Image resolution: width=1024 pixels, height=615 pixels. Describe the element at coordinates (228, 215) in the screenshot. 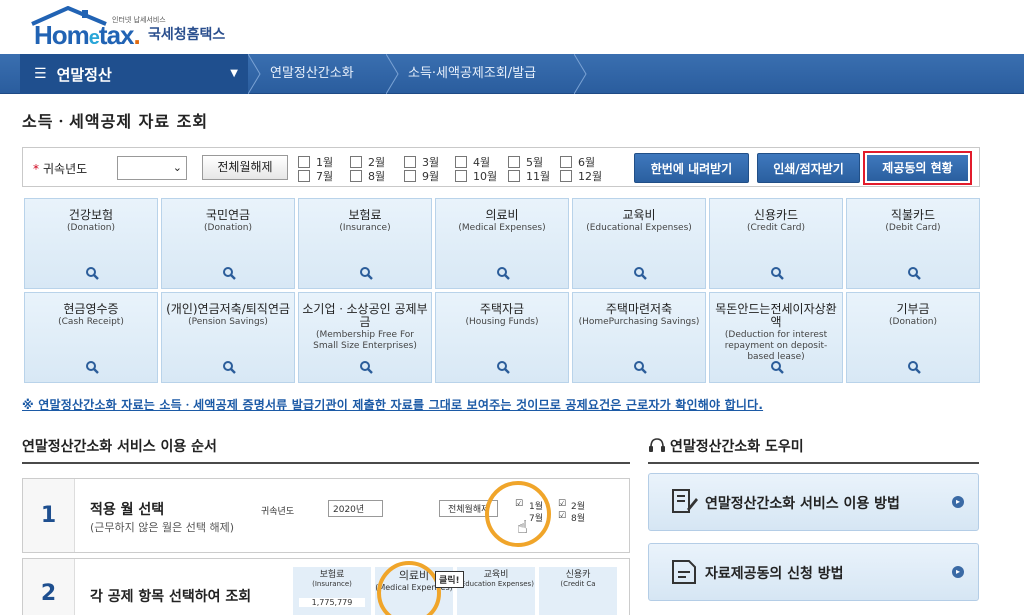

I see `category-tile-title: 국민연금` at that location.